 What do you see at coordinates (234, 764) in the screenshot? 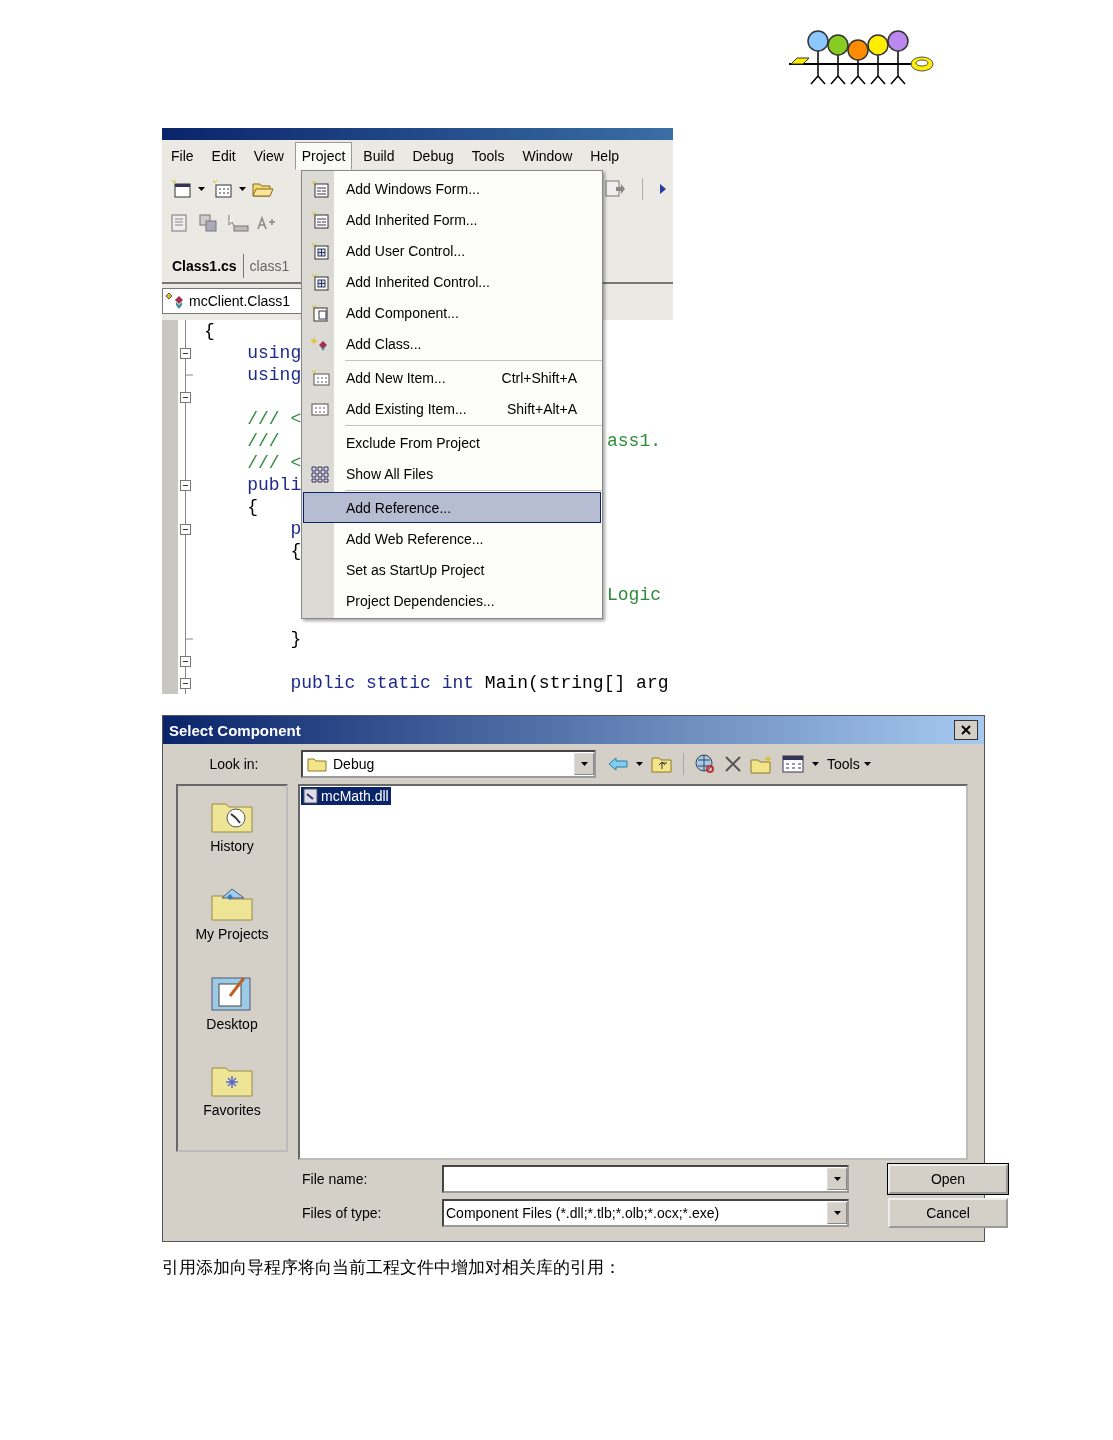
I see `look-in-label: Look in:` at bounding box center [234, 764].